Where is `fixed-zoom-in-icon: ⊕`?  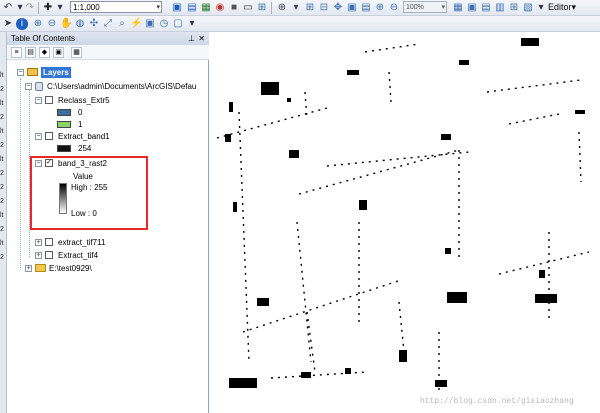
fixed-zoom-in-icon: ⊕ is located at coordinates (380, 8).